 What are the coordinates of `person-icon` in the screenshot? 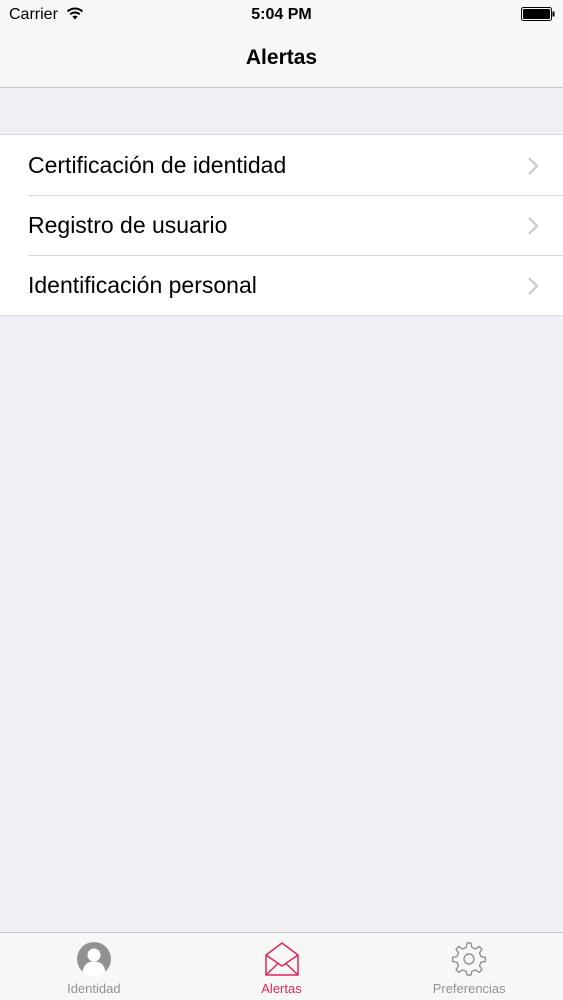 It's located at (93, 959).